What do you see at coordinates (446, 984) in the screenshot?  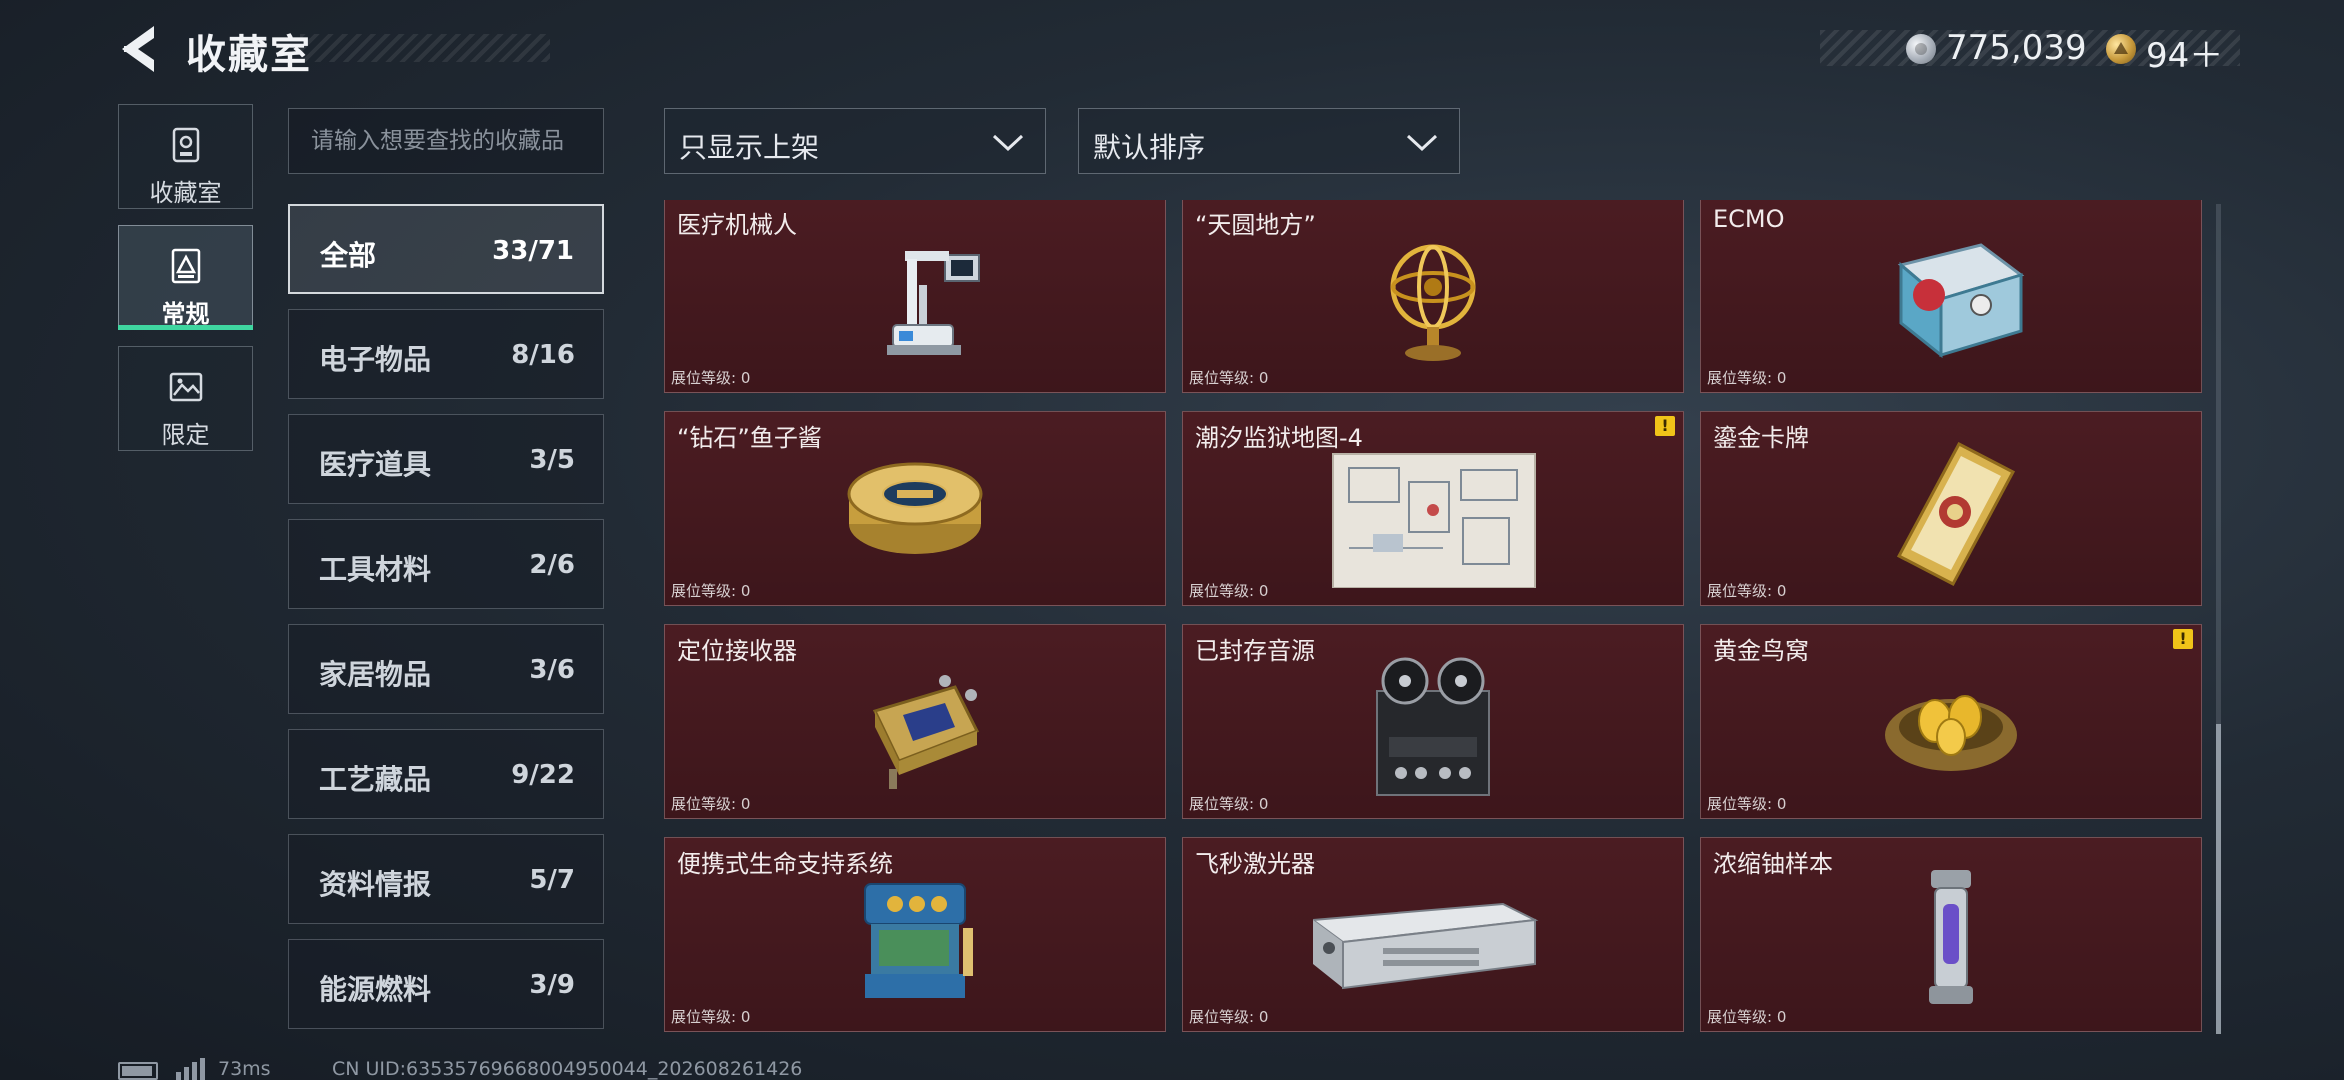 I see `category-energy: 能源燃料 3/9` at bounding box center [446, 984].